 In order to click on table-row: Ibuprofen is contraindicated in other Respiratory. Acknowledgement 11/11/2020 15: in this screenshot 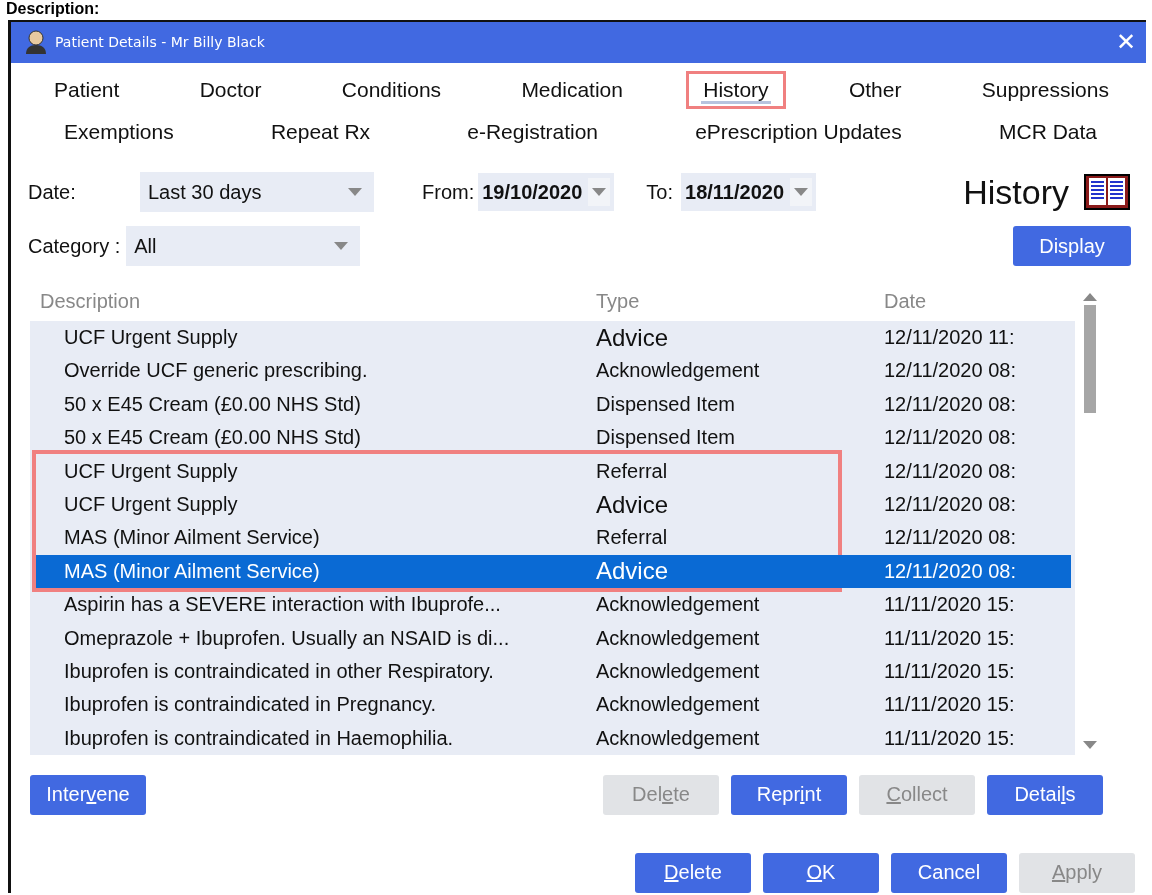, I will do `click(552, 671)`.